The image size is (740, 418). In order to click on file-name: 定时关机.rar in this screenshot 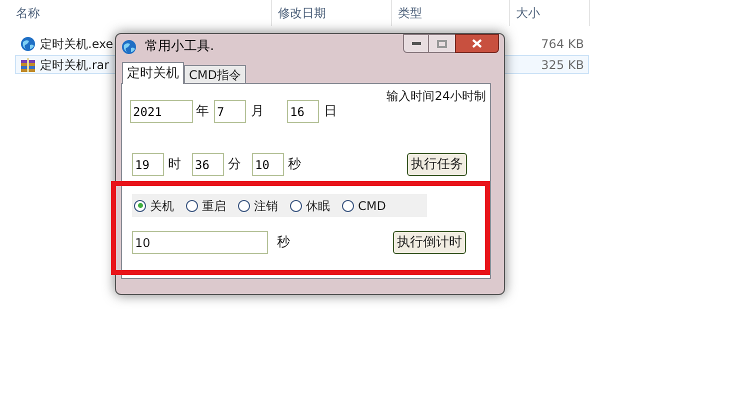, I will do `click(75, 65)`.